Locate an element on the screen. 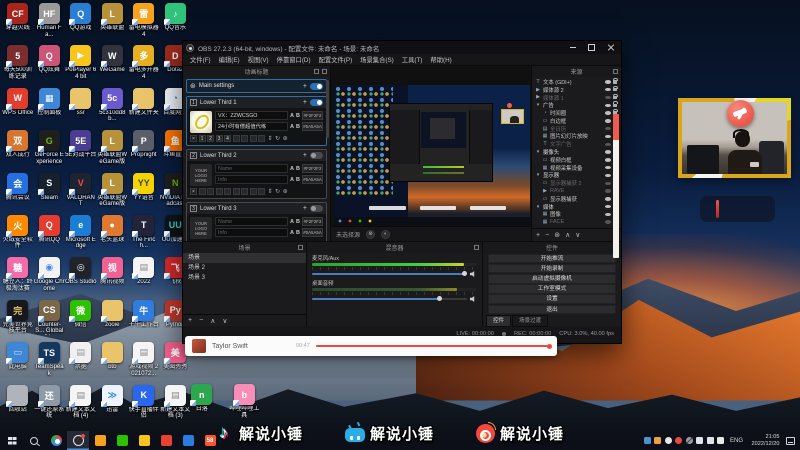 This screenshot has height=450, width=800. source-row: T 文本 (GDI+) is located at coordinates (576, 82).